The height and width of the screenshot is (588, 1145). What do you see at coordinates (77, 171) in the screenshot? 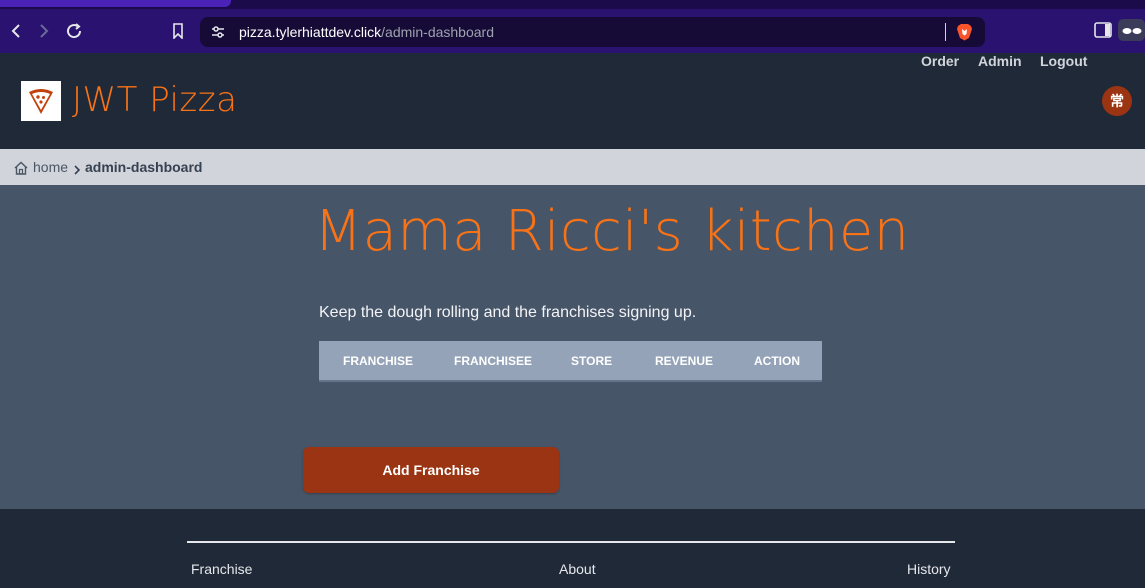
I see `chevron-right-icon` at bounding box center [77, 171].